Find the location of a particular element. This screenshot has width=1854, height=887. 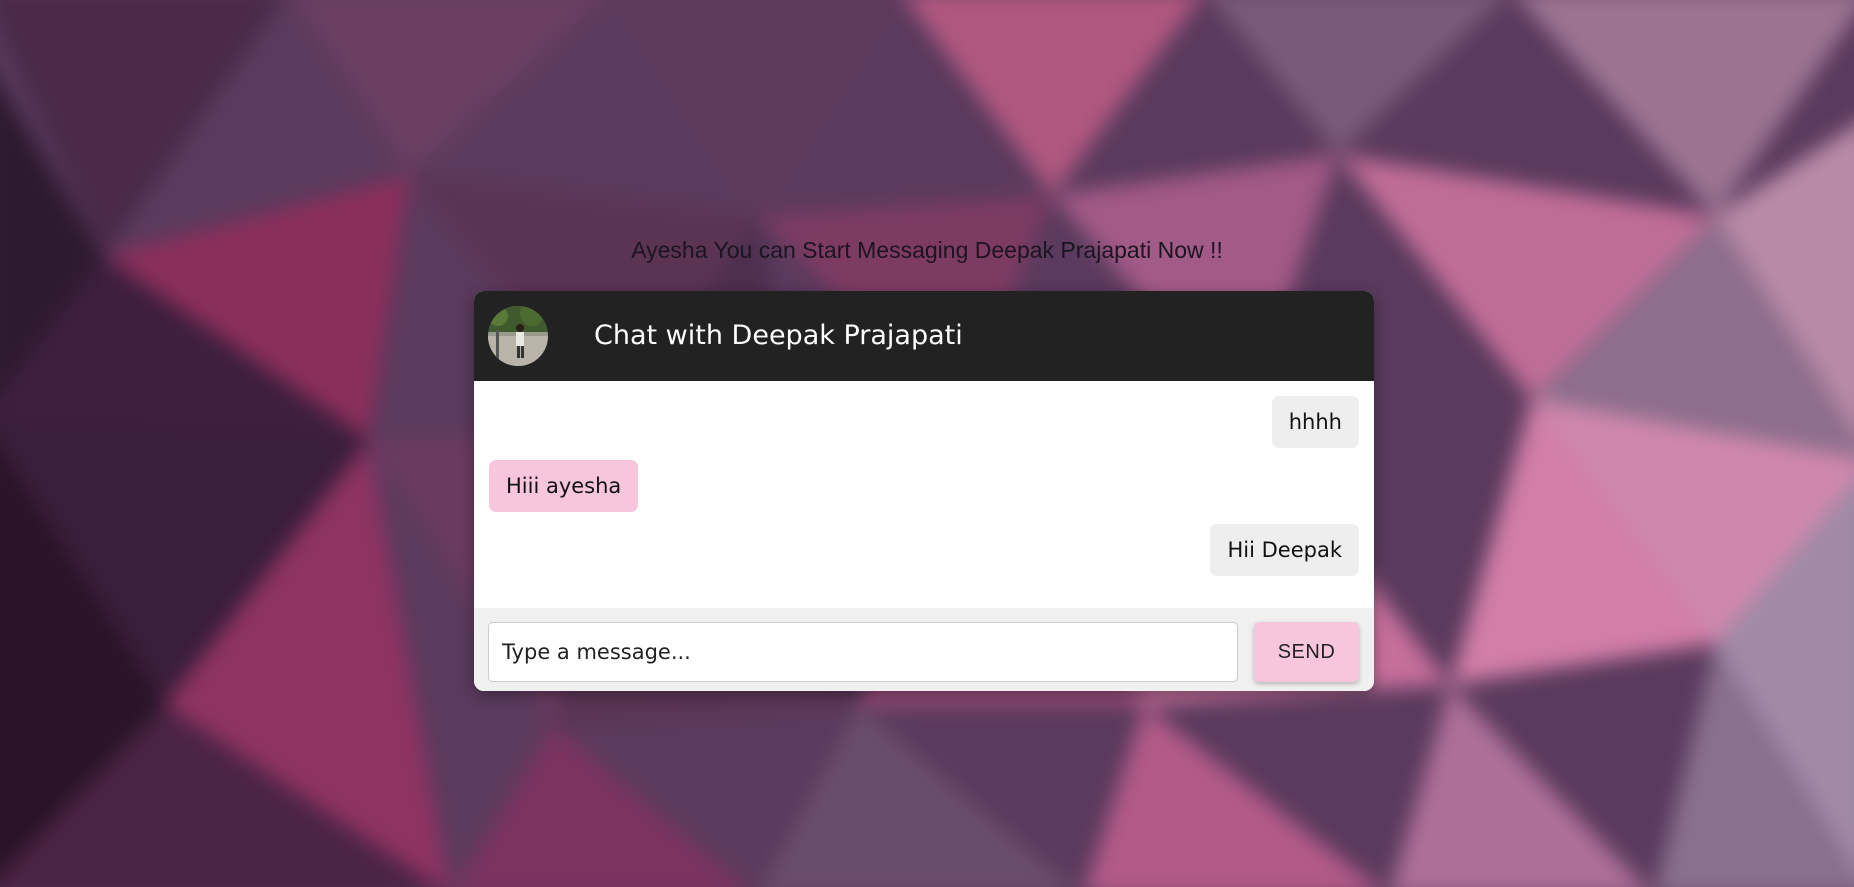

chat-header: Chat with Deepak Prajapati is located at coordinates (924, 336).